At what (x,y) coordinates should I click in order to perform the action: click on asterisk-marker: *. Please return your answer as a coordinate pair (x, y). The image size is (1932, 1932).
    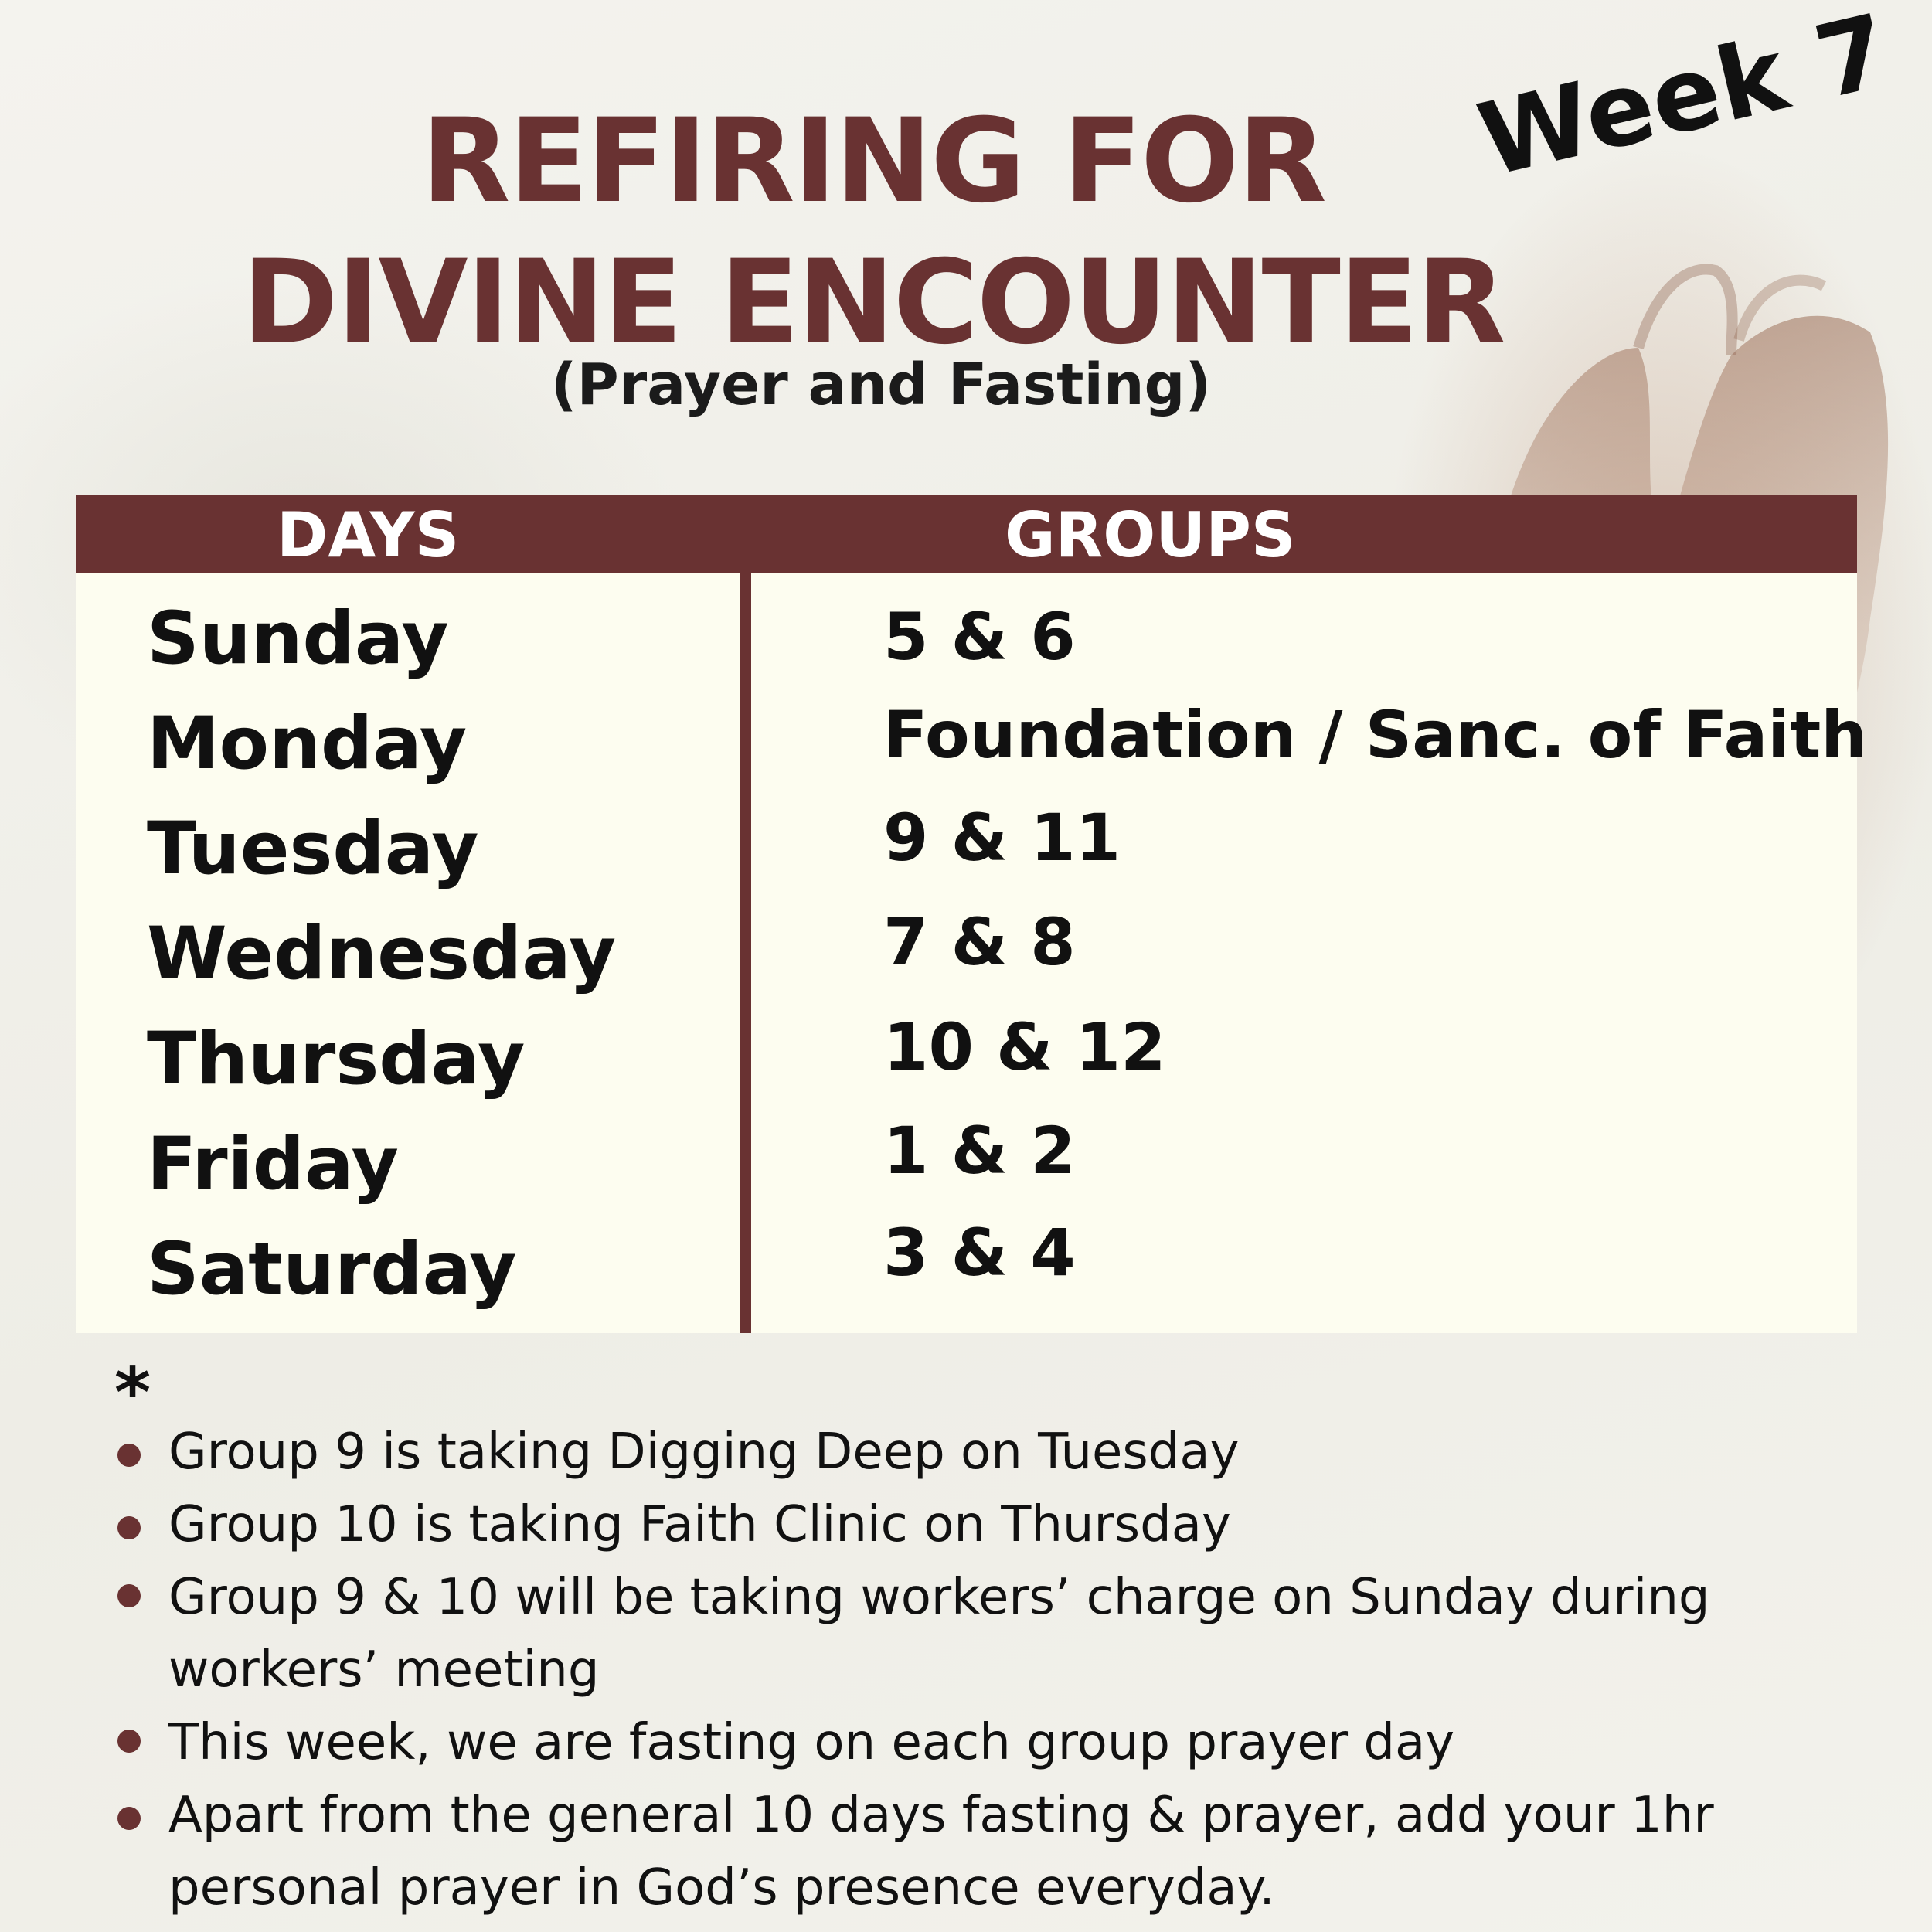
    Looking at the image, I should click on (132, 1393).